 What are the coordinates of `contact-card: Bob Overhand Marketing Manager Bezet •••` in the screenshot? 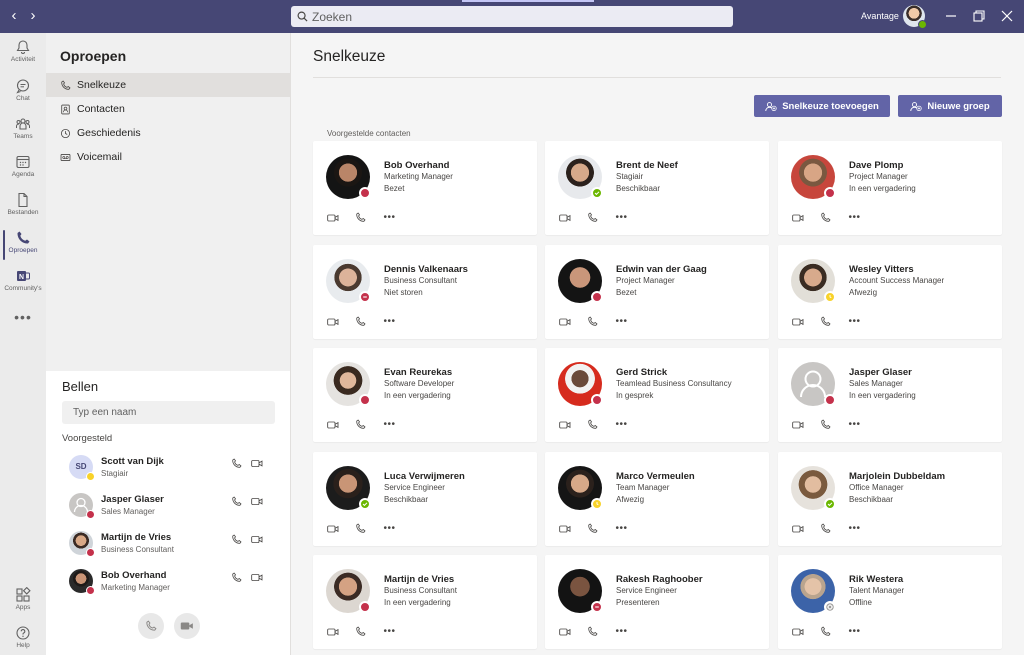 It's located at (425, 188).